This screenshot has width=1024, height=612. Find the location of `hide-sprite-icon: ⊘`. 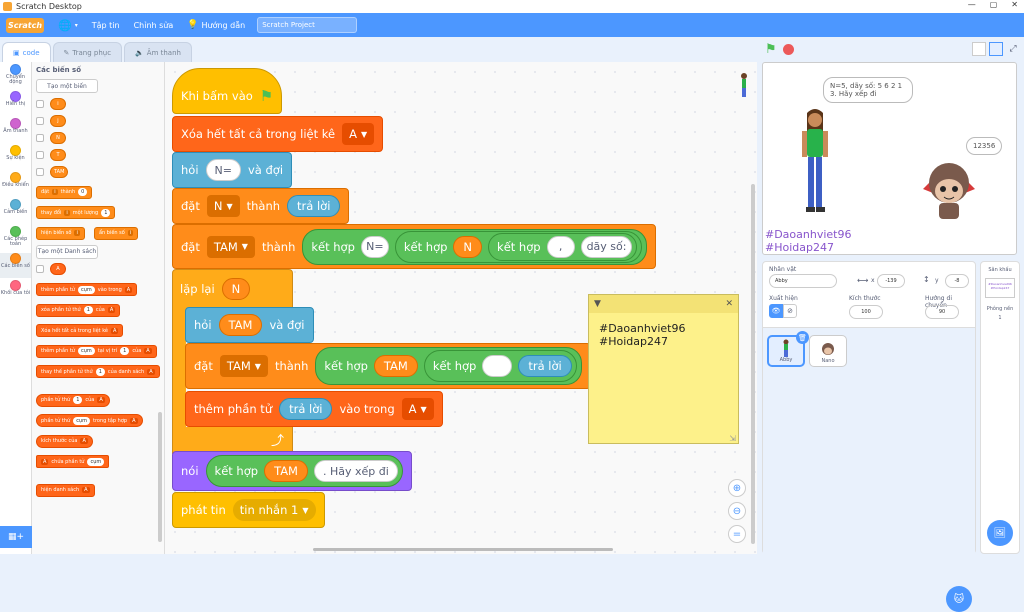

hide-sprite-icon: ⊘ is located at coordinates (790, 311).